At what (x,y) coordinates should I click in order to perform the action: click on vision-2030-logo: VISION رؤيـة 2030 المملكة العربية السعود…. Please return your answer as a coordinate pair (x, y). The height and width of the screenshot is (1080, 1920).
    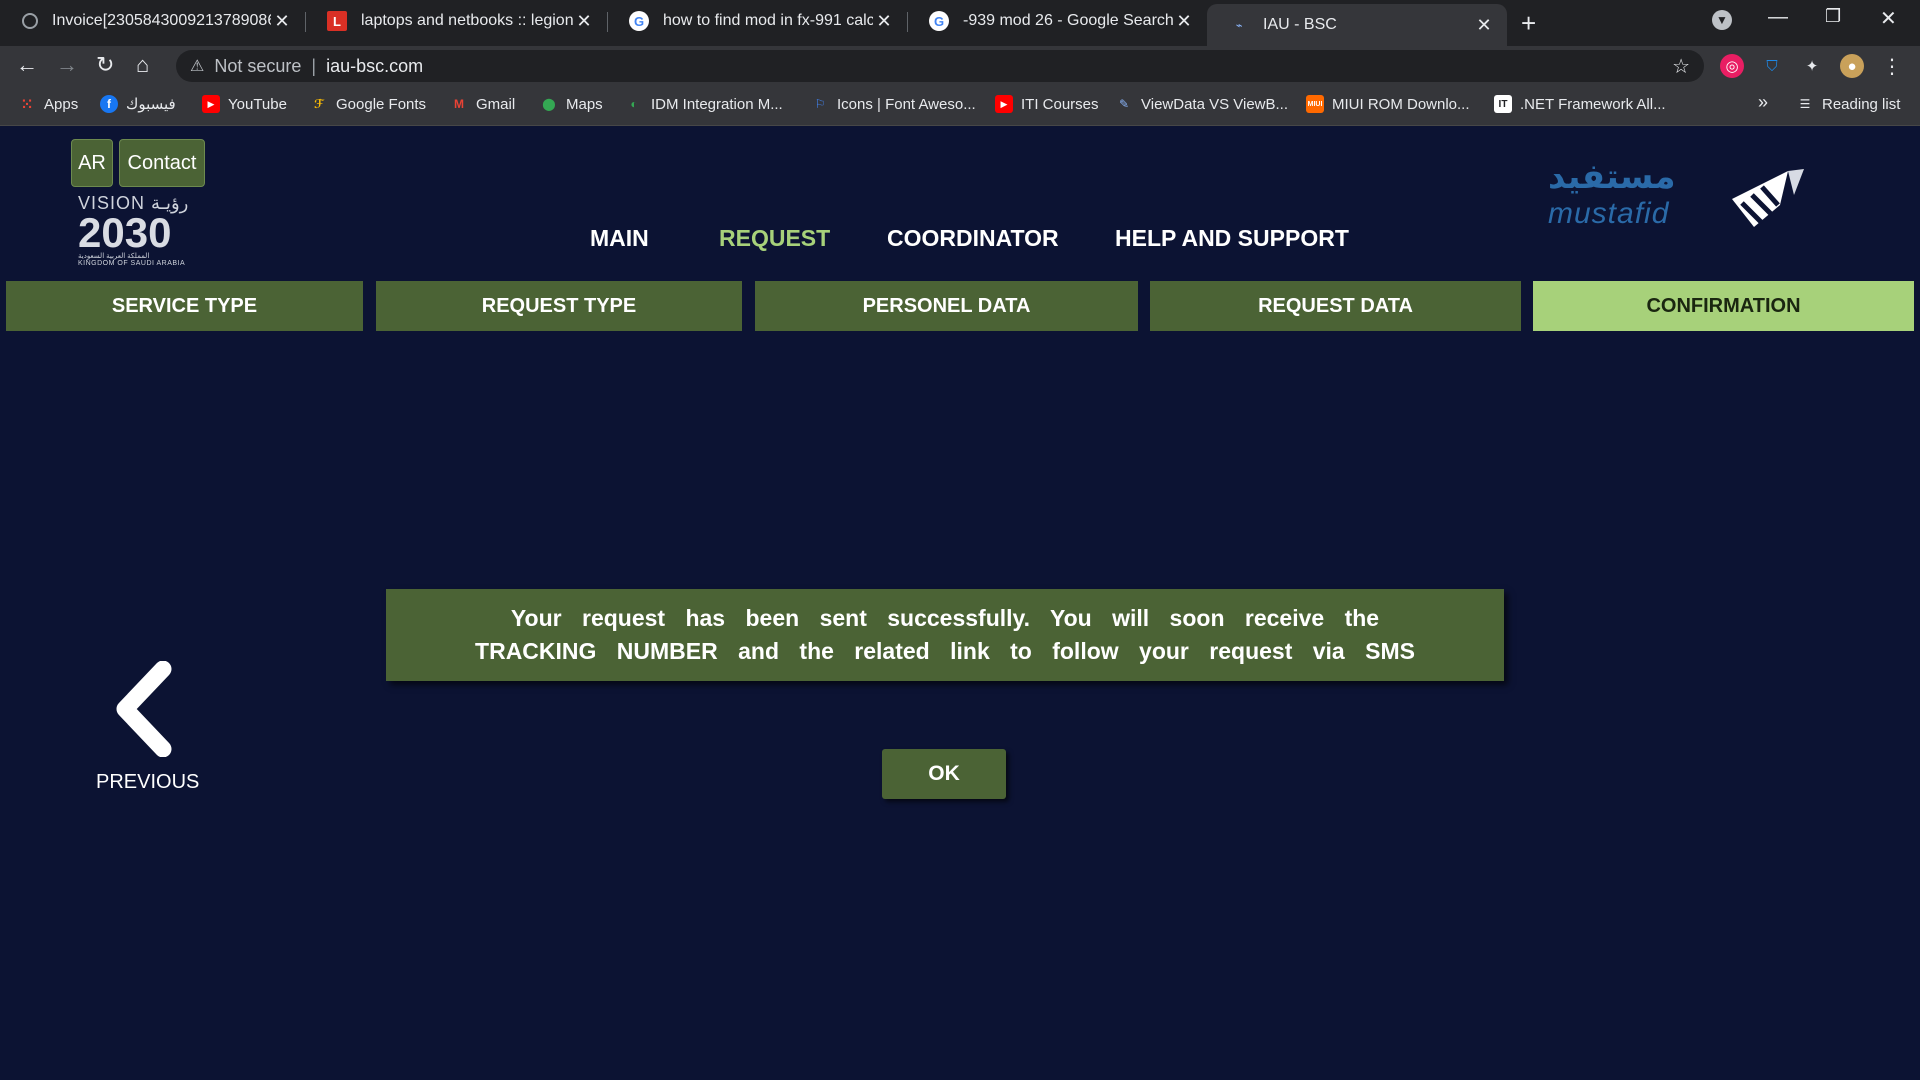
    Looking at the image, I should click on (143, 230).